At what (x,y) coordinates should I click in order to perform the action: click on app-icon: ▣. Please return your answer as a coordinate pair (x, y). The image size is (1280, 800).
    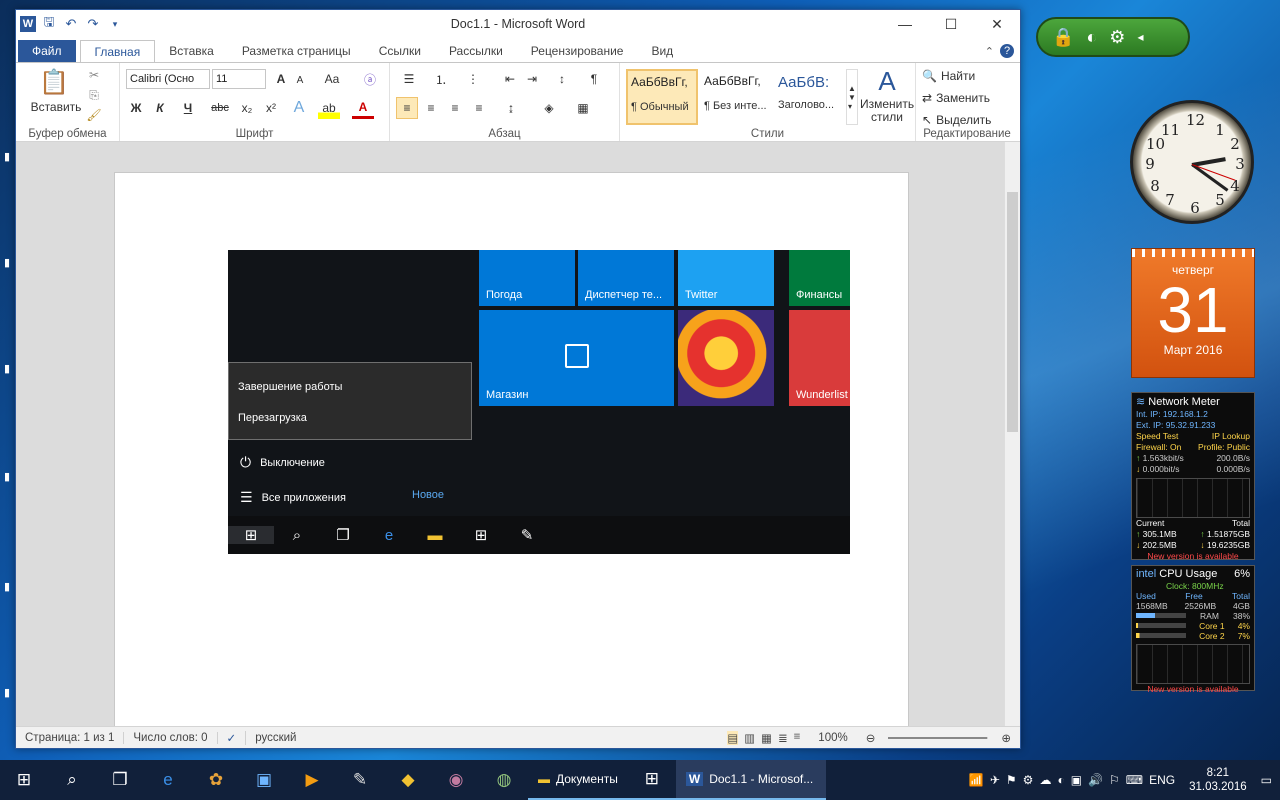
    Looking at the image, I should click on (264, 780).